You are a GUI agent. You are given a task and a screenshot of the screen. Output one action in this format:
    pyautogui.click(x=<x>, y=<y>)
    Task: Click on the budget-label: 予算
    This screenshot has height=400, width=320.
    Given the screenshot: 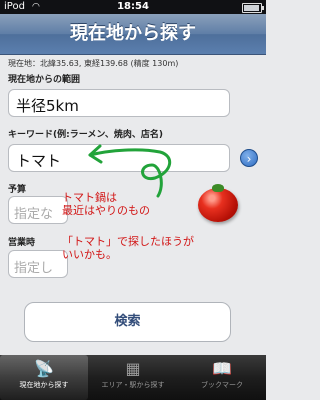 What is the action you would take?
    pyautogui.click(x=17, y=190)
    